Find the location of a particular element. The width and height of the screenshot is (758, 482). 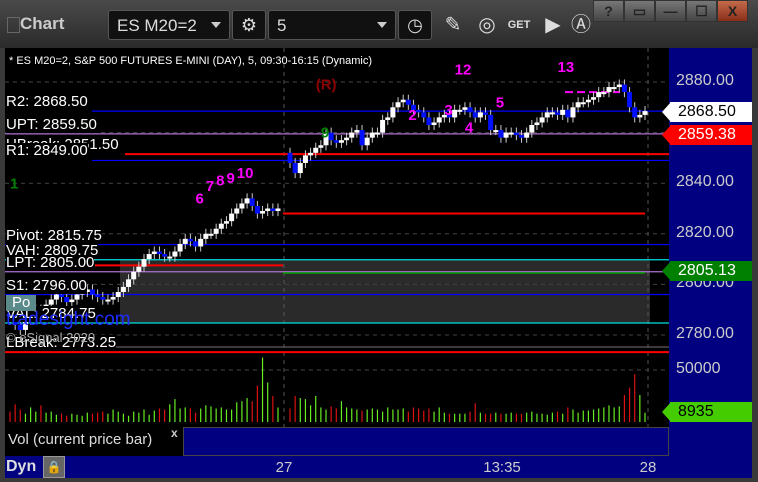

restore-icon: ▭ is located at coordinates (639, 11).